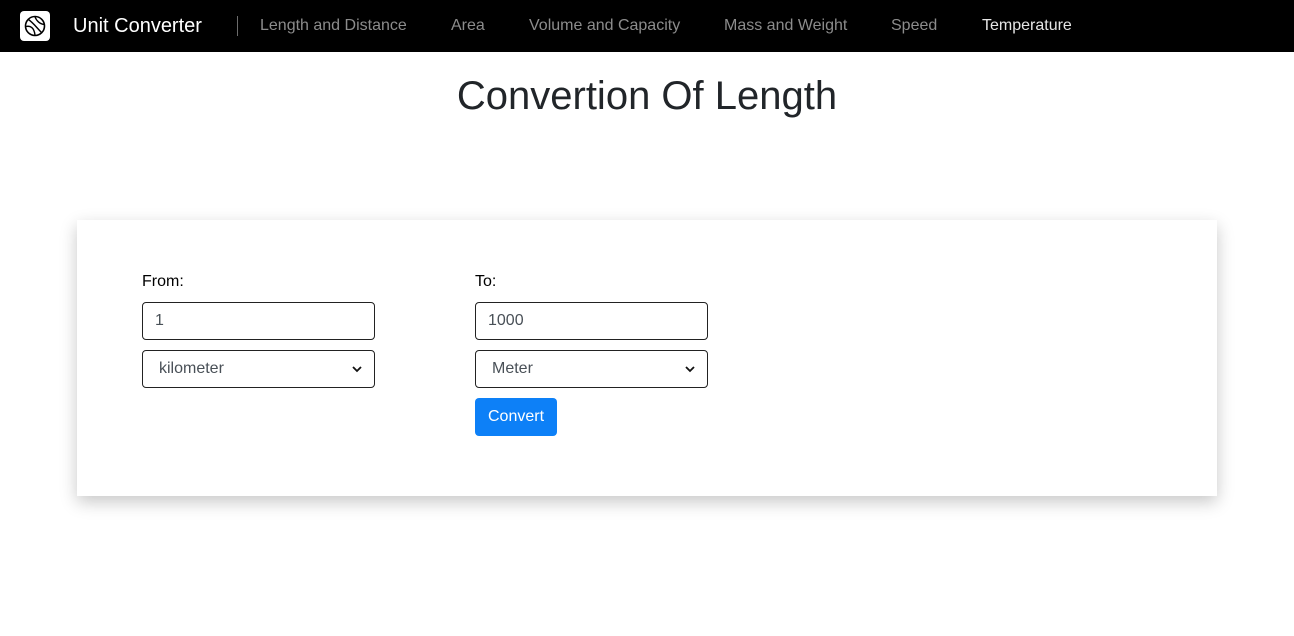  I want to click on brand-title: Unit Converter, so click(137, 26).